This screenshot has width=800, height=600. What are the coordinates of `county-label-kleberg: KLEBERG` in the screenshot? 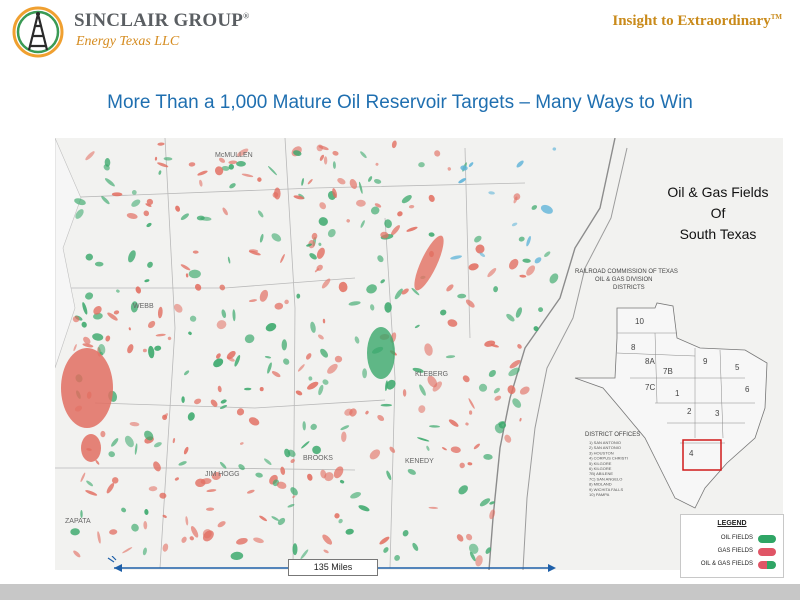 It's located at (431, 374).